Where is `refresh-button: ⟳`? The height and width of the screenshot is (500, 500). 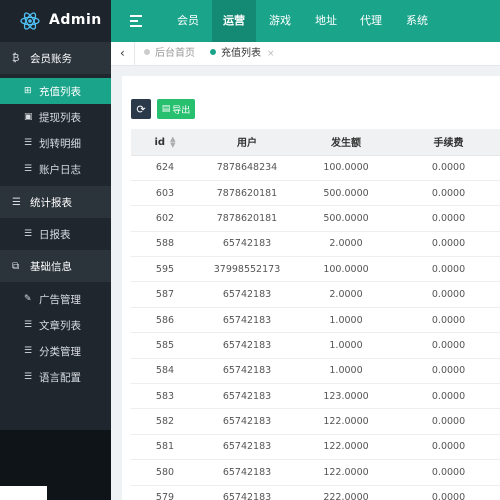
refresh-button: ⟳ is located at coordinates (141, 109).